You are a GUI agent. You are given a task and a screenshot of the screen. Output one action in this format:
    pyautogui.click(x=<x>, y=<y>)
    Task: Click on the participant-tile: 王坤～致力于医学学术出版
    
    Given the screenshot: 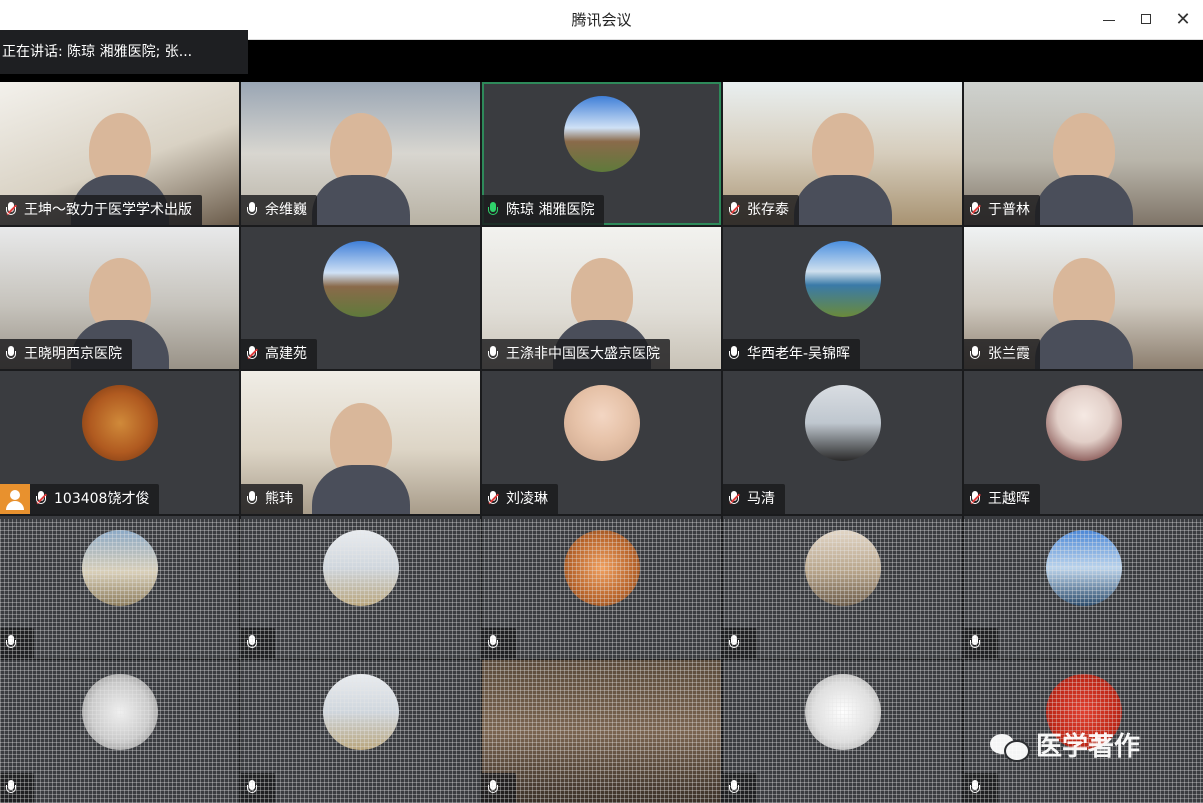 What is the action you would take?
    pyautogui.click(x=119, y=153)
    